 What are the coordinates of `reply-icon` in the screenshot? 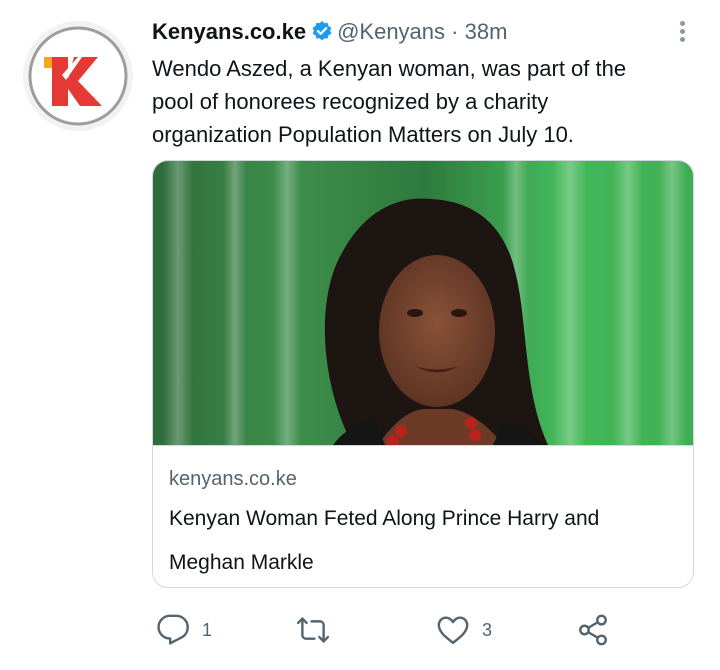 It's located at (173, 630).